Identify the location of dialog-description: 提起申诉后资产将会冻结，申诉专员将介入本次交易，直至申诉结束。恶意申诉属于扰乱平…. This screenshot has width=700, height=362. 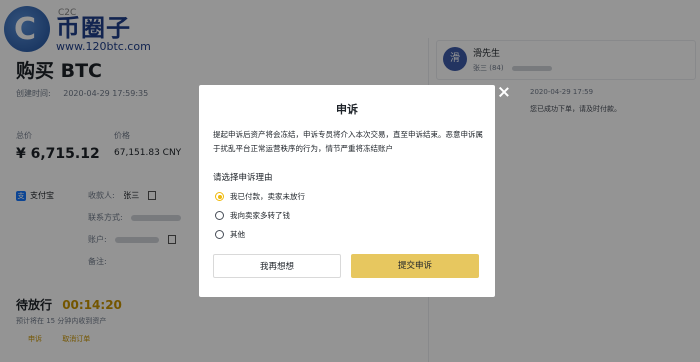
(348, 141).